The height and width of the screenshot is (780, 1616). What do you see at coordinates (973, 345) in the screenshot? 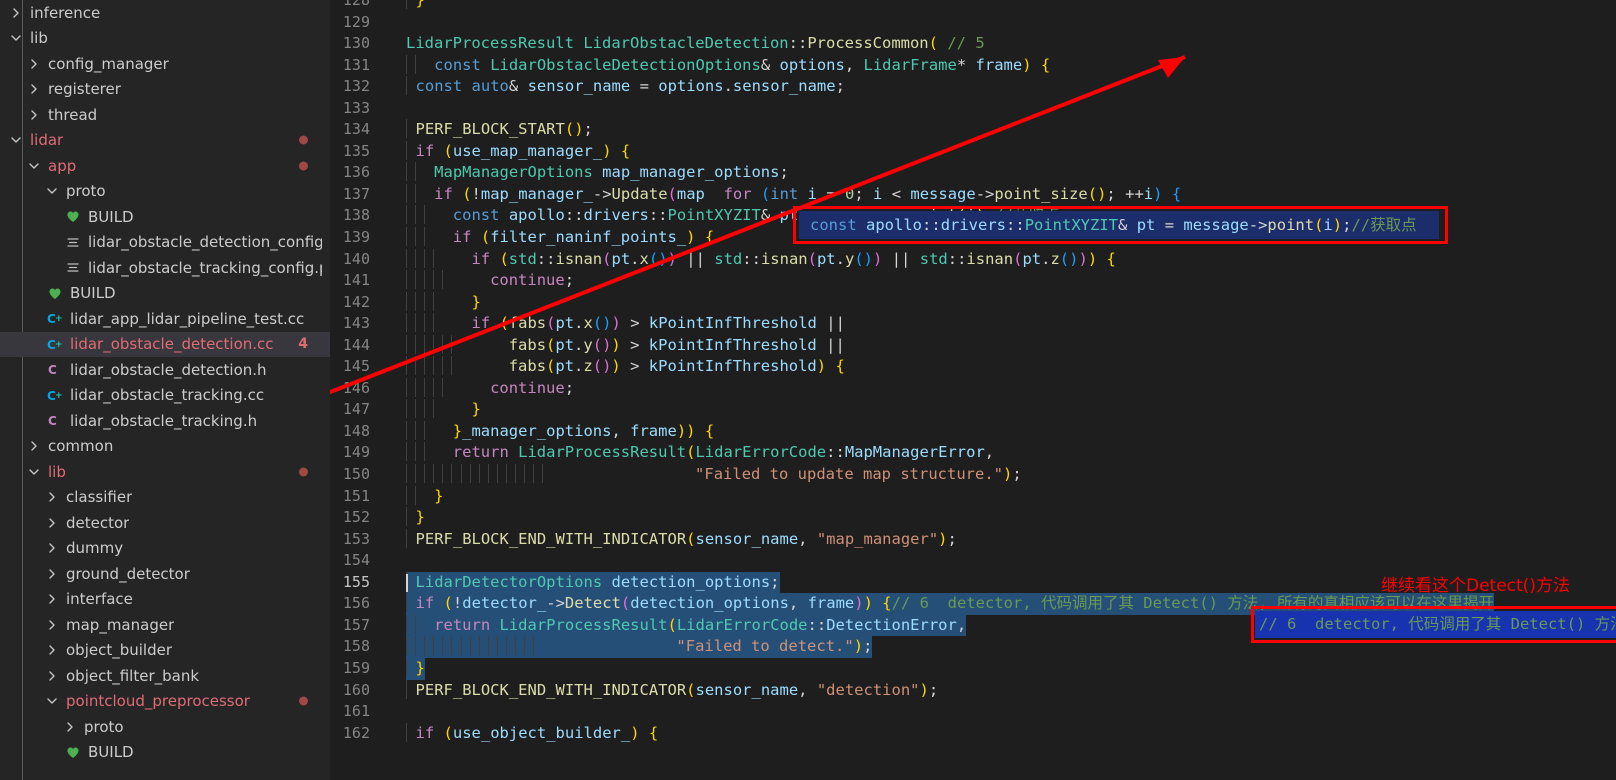
I see `code-line: 144 fabs(pt.y()) > kPointInfThreshold ||` at bounding box center [973, 345].